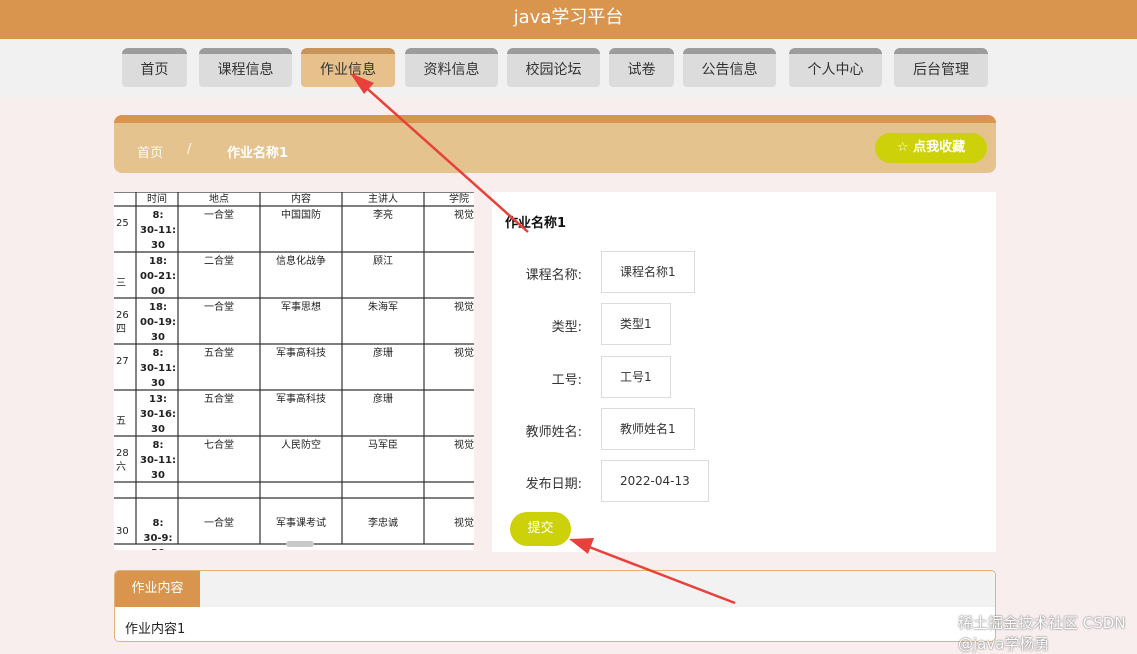  What do you see at coordinates (383, 198) in the screenshot?
I see `schedule-header-cell: 主讲人` at bounding box center [383, 198].